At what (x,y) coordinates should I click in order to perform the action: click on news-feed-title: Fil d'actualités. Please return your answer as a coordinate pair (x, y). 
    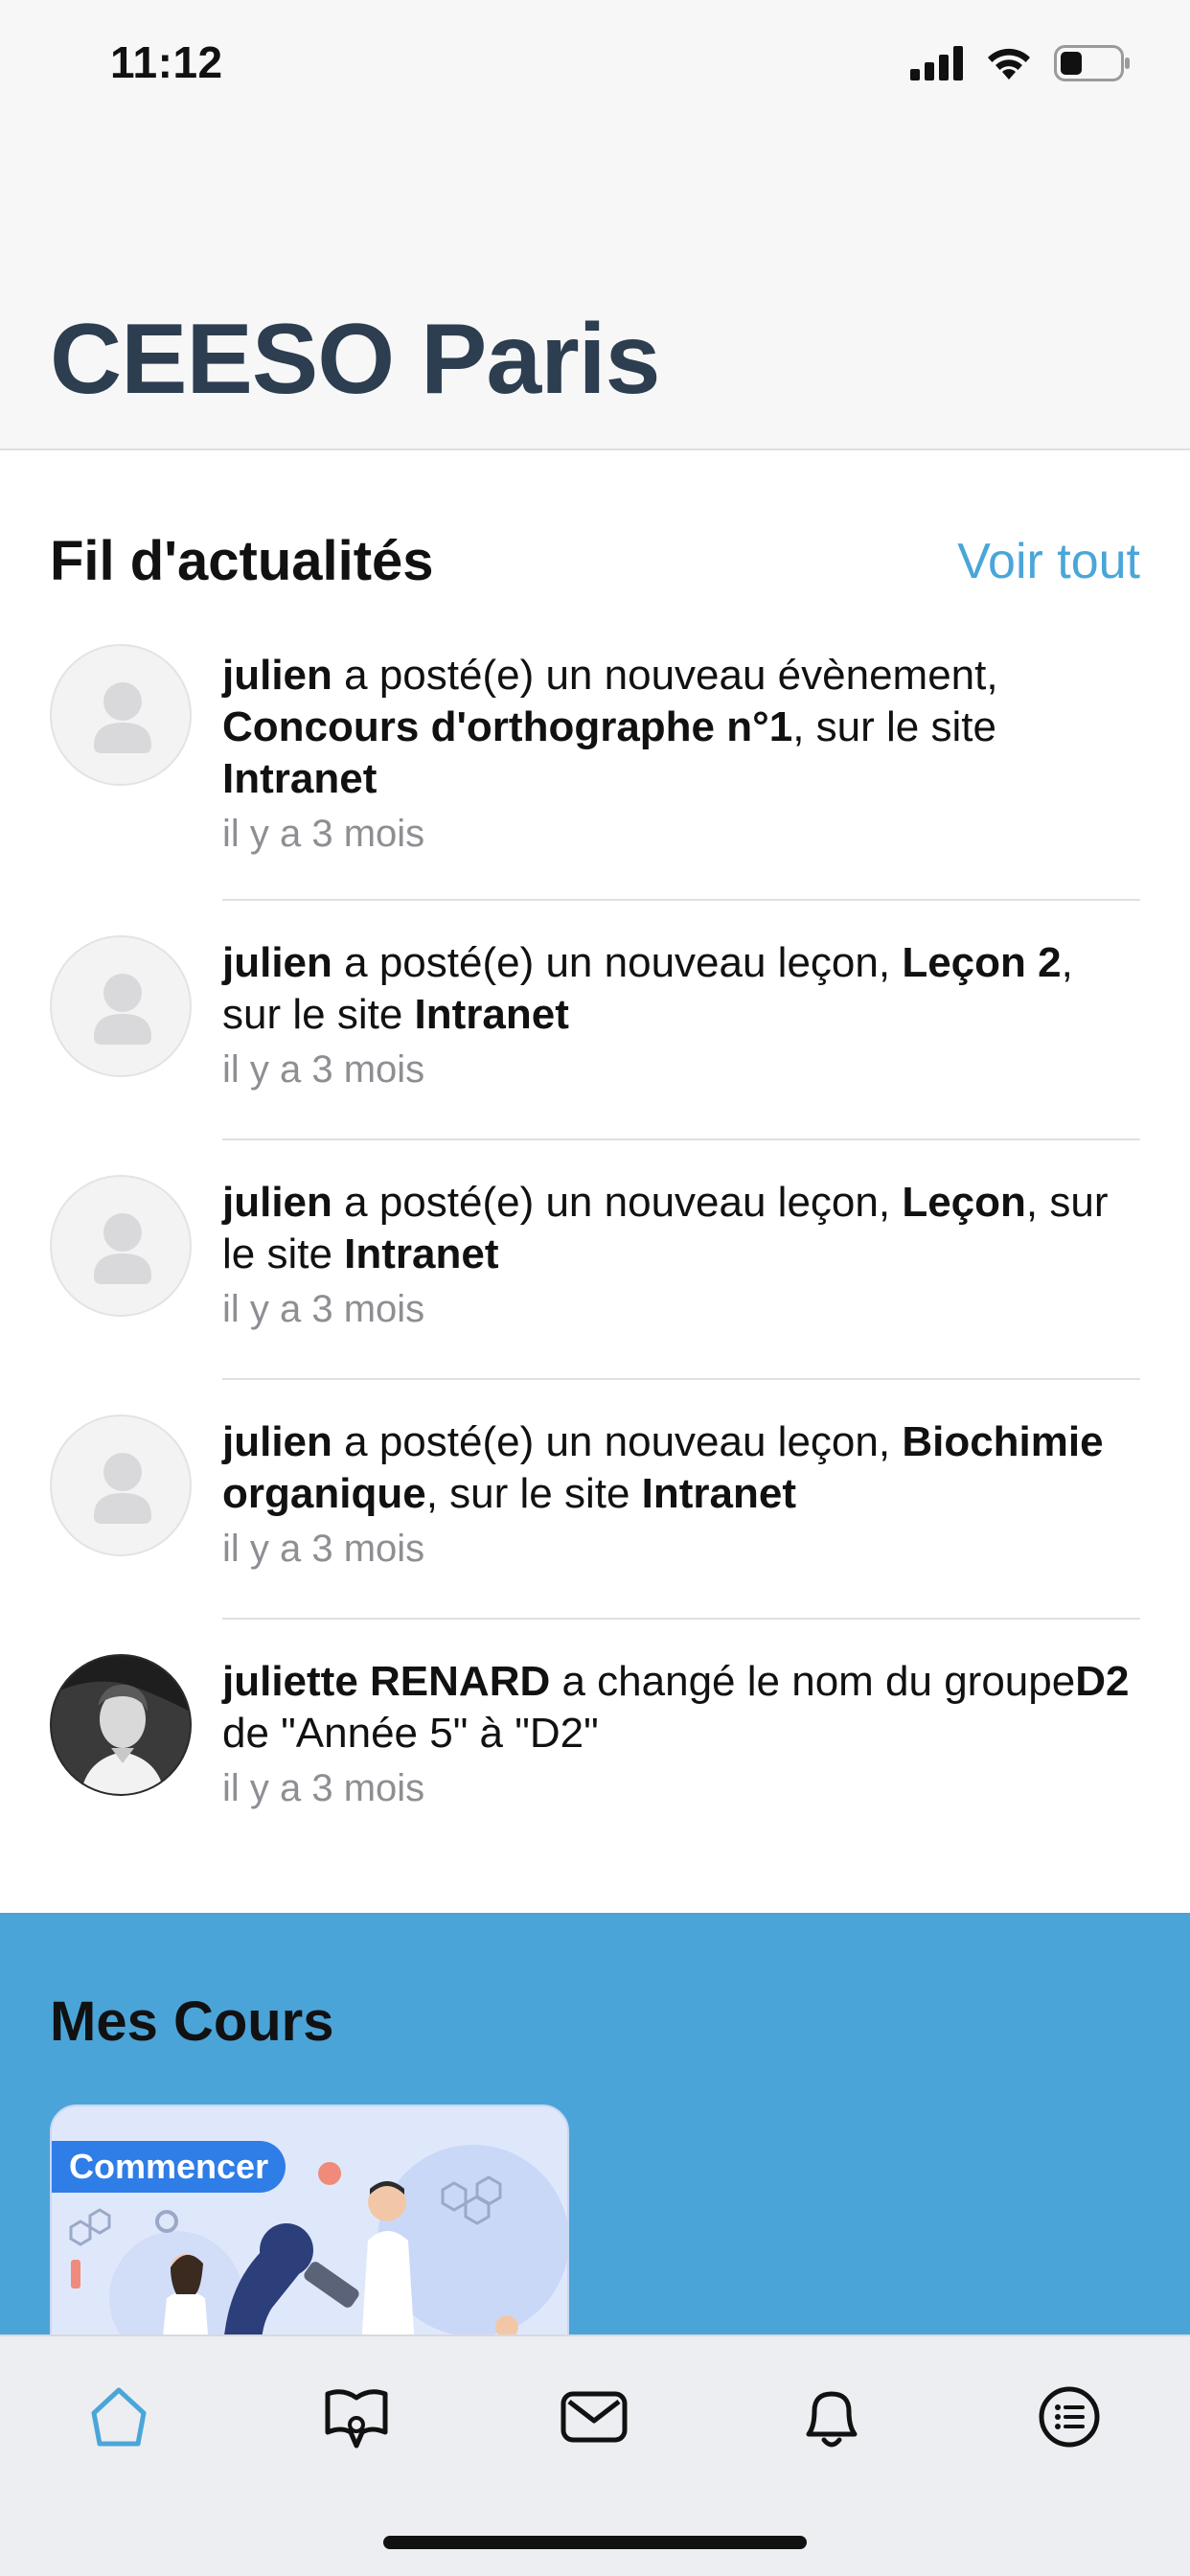
    Looking at the image, I should click on (242, 561).